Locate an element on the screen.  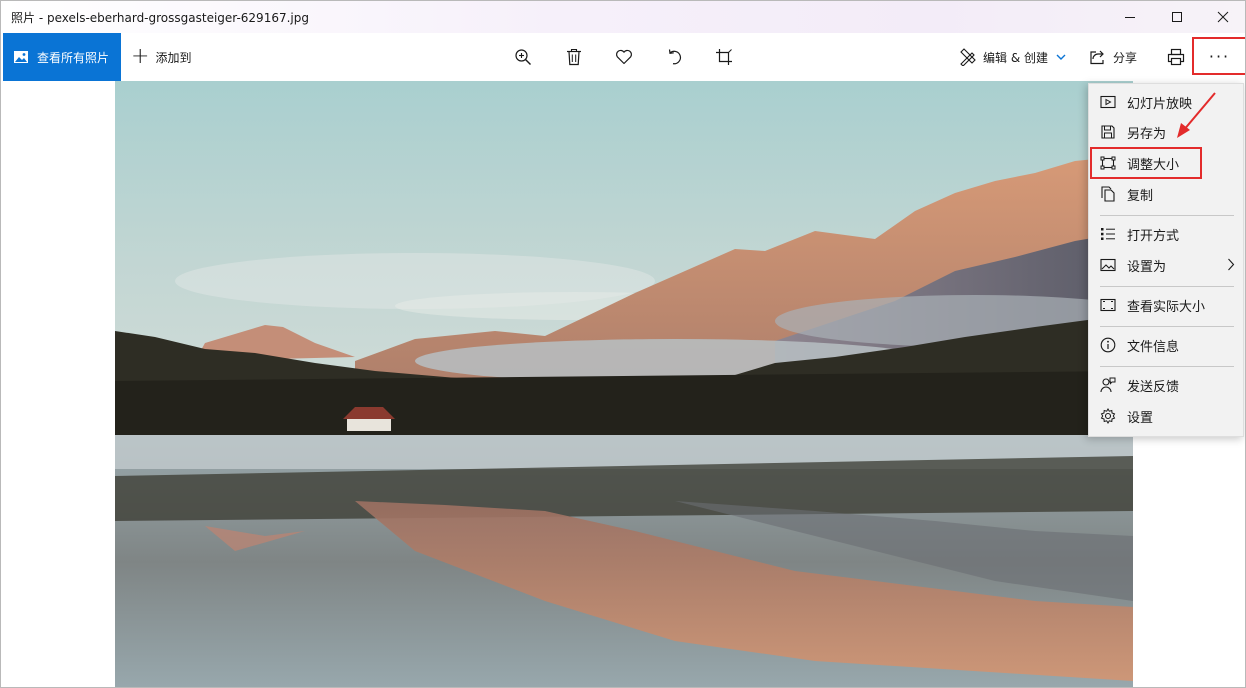
more-options-label: ··· is located at coordinates (1219, 56).